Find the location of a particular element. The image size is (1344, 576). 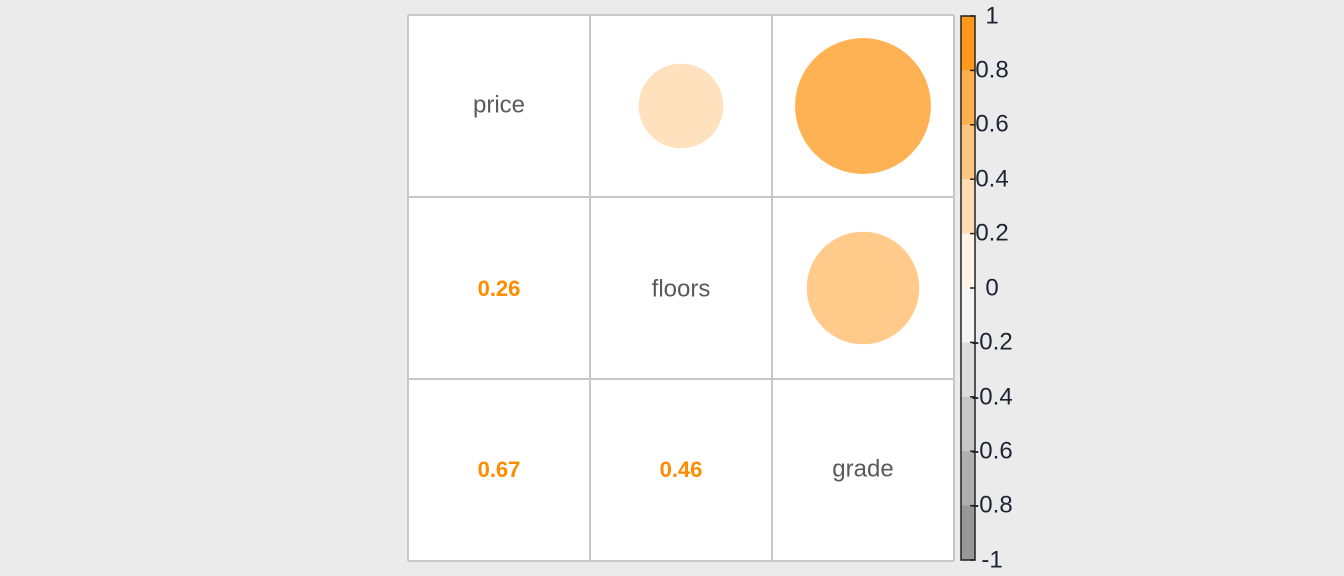

coef-label-grade-price: 0.67 is located at coordinates (499, 469).